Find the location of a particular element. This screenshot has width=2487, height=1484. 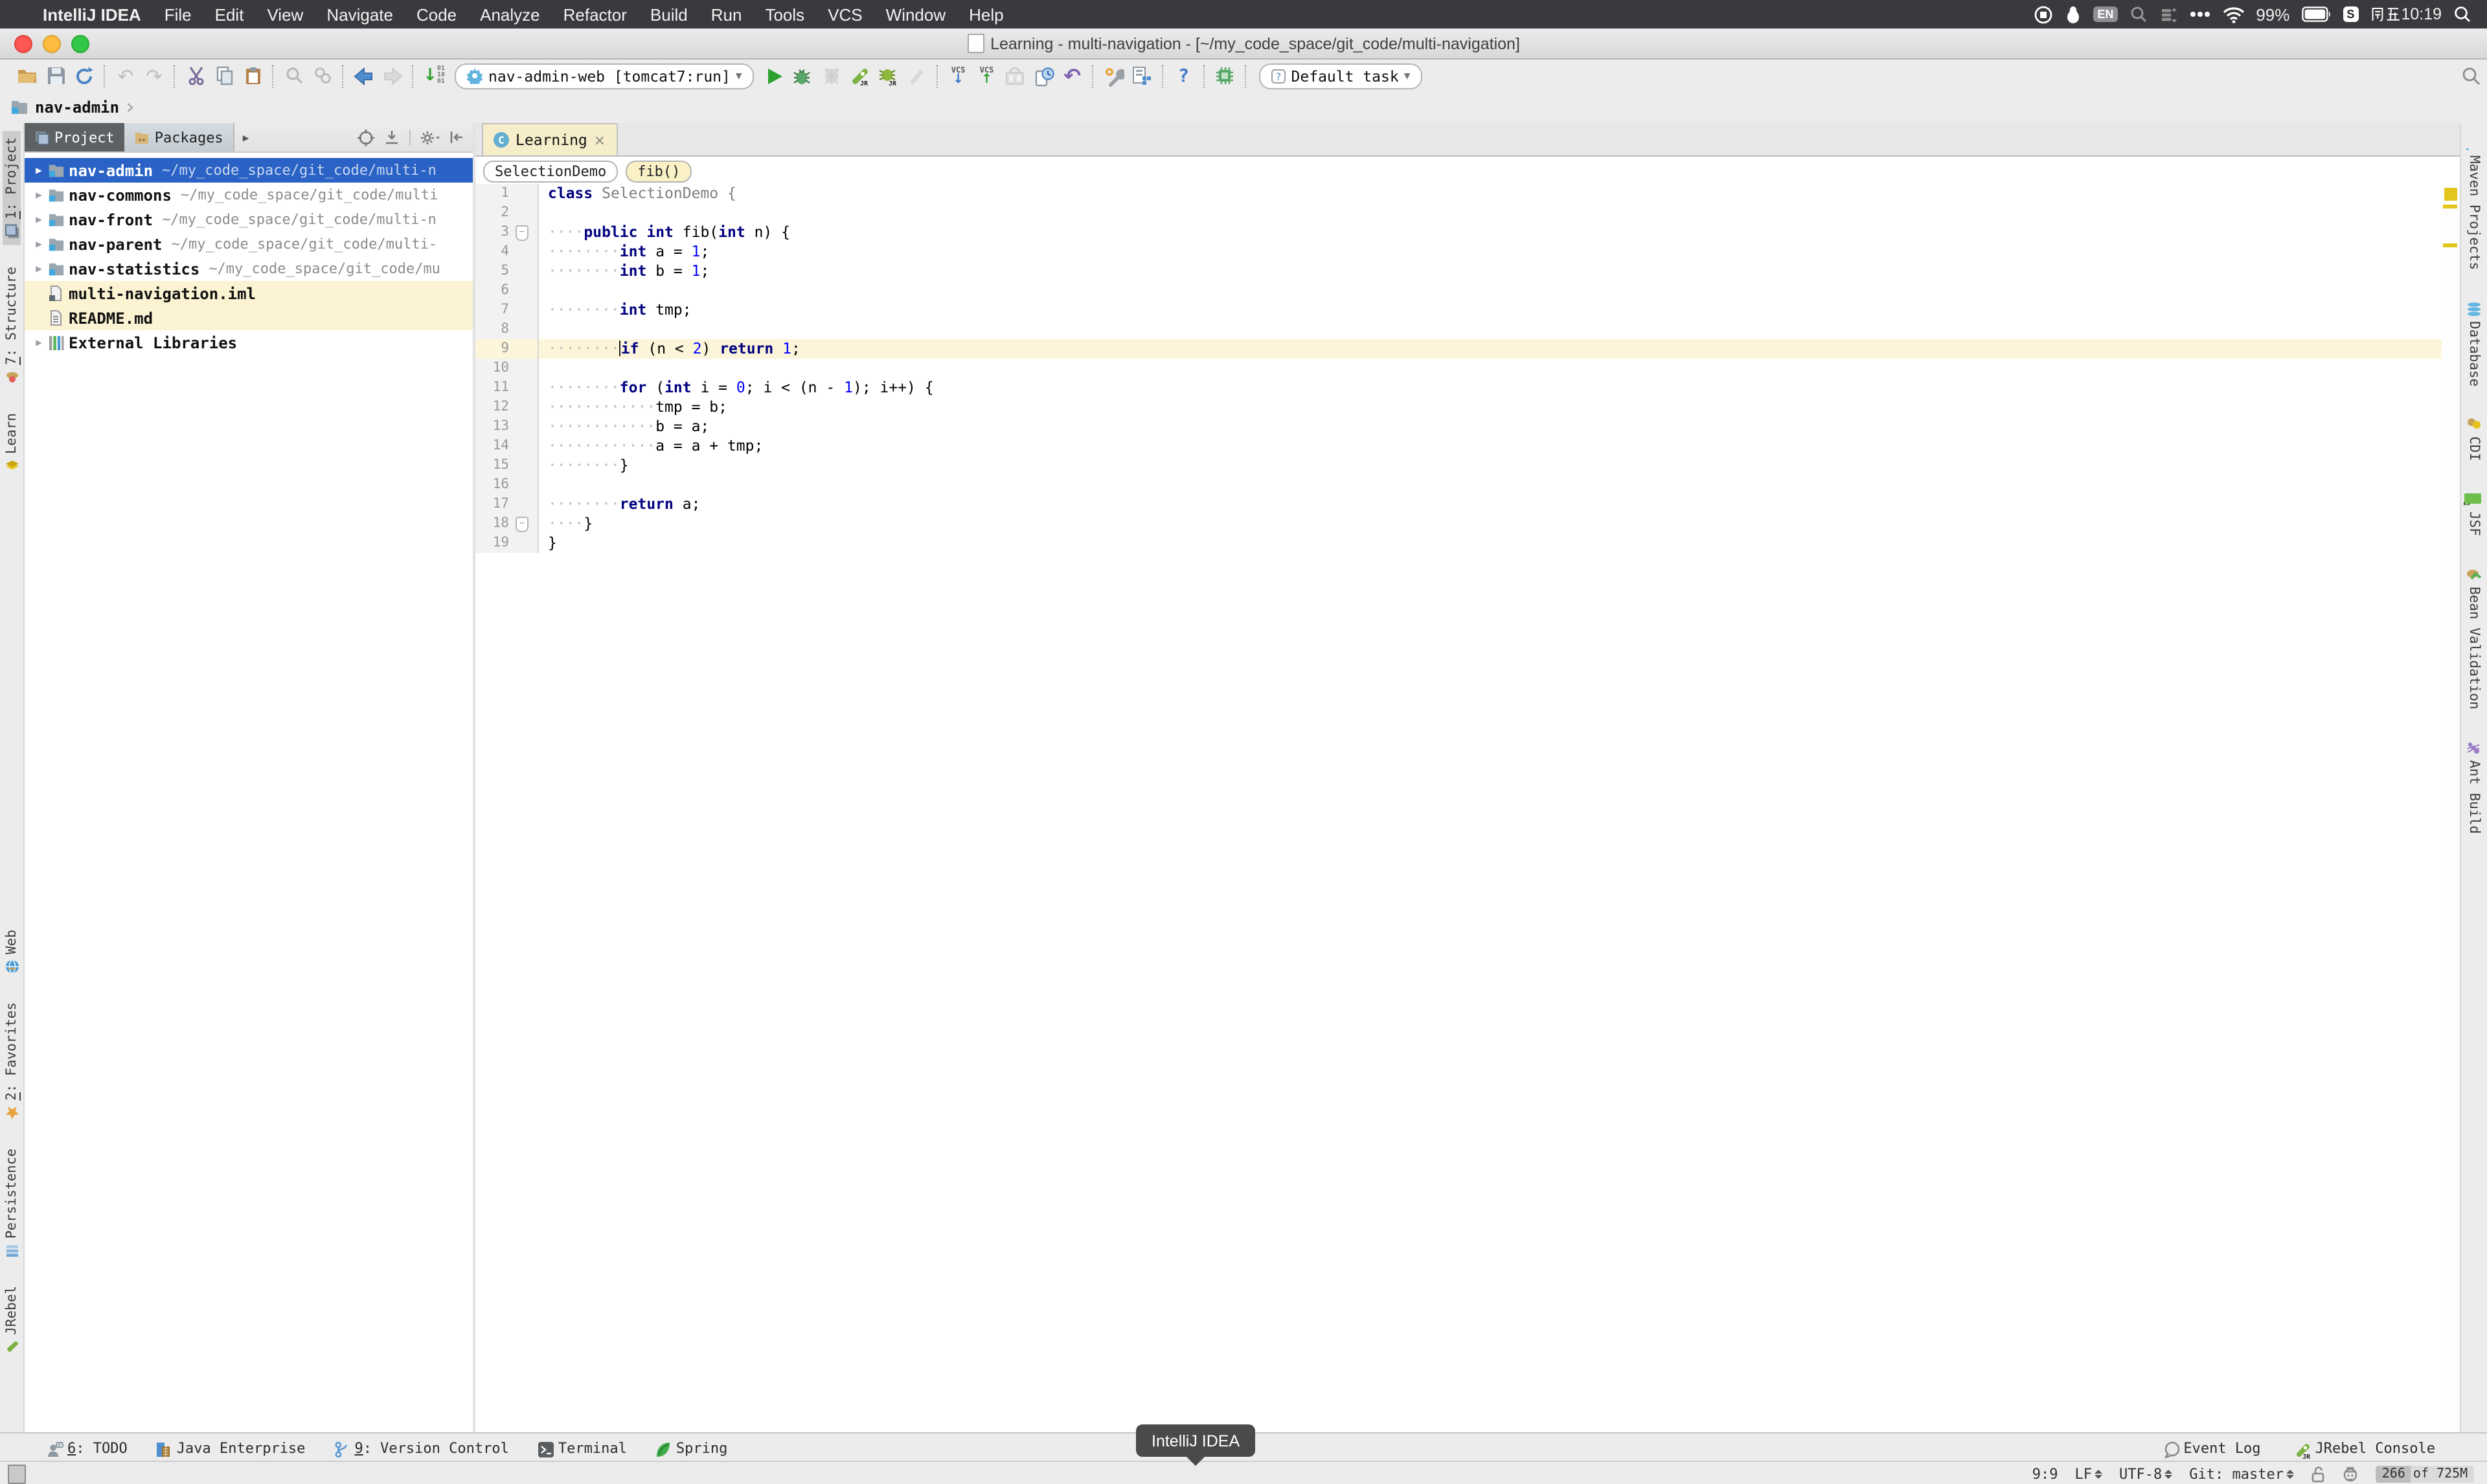

tree-item-external-libraries: ▶ External Libraries is located at coordinates (249, 342).